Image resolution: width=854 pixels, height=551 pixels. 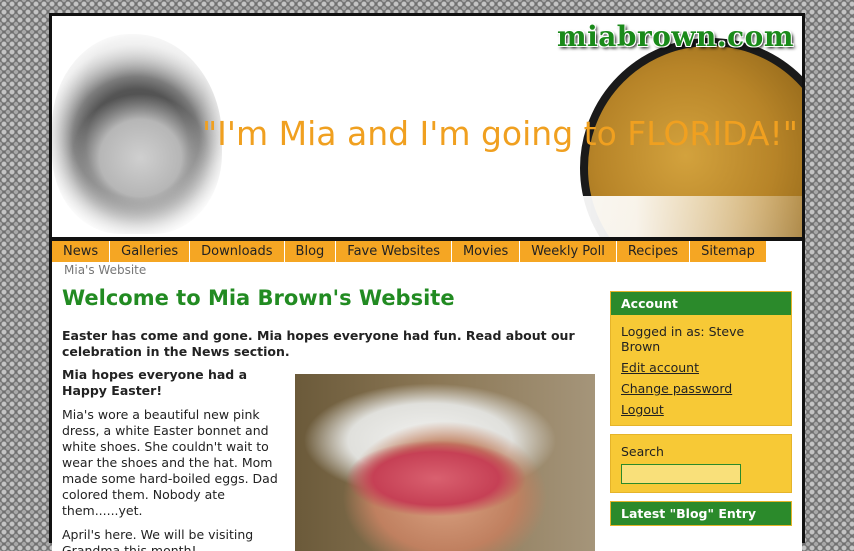 I want to click on easter-photo, so click(x=445, y=462).